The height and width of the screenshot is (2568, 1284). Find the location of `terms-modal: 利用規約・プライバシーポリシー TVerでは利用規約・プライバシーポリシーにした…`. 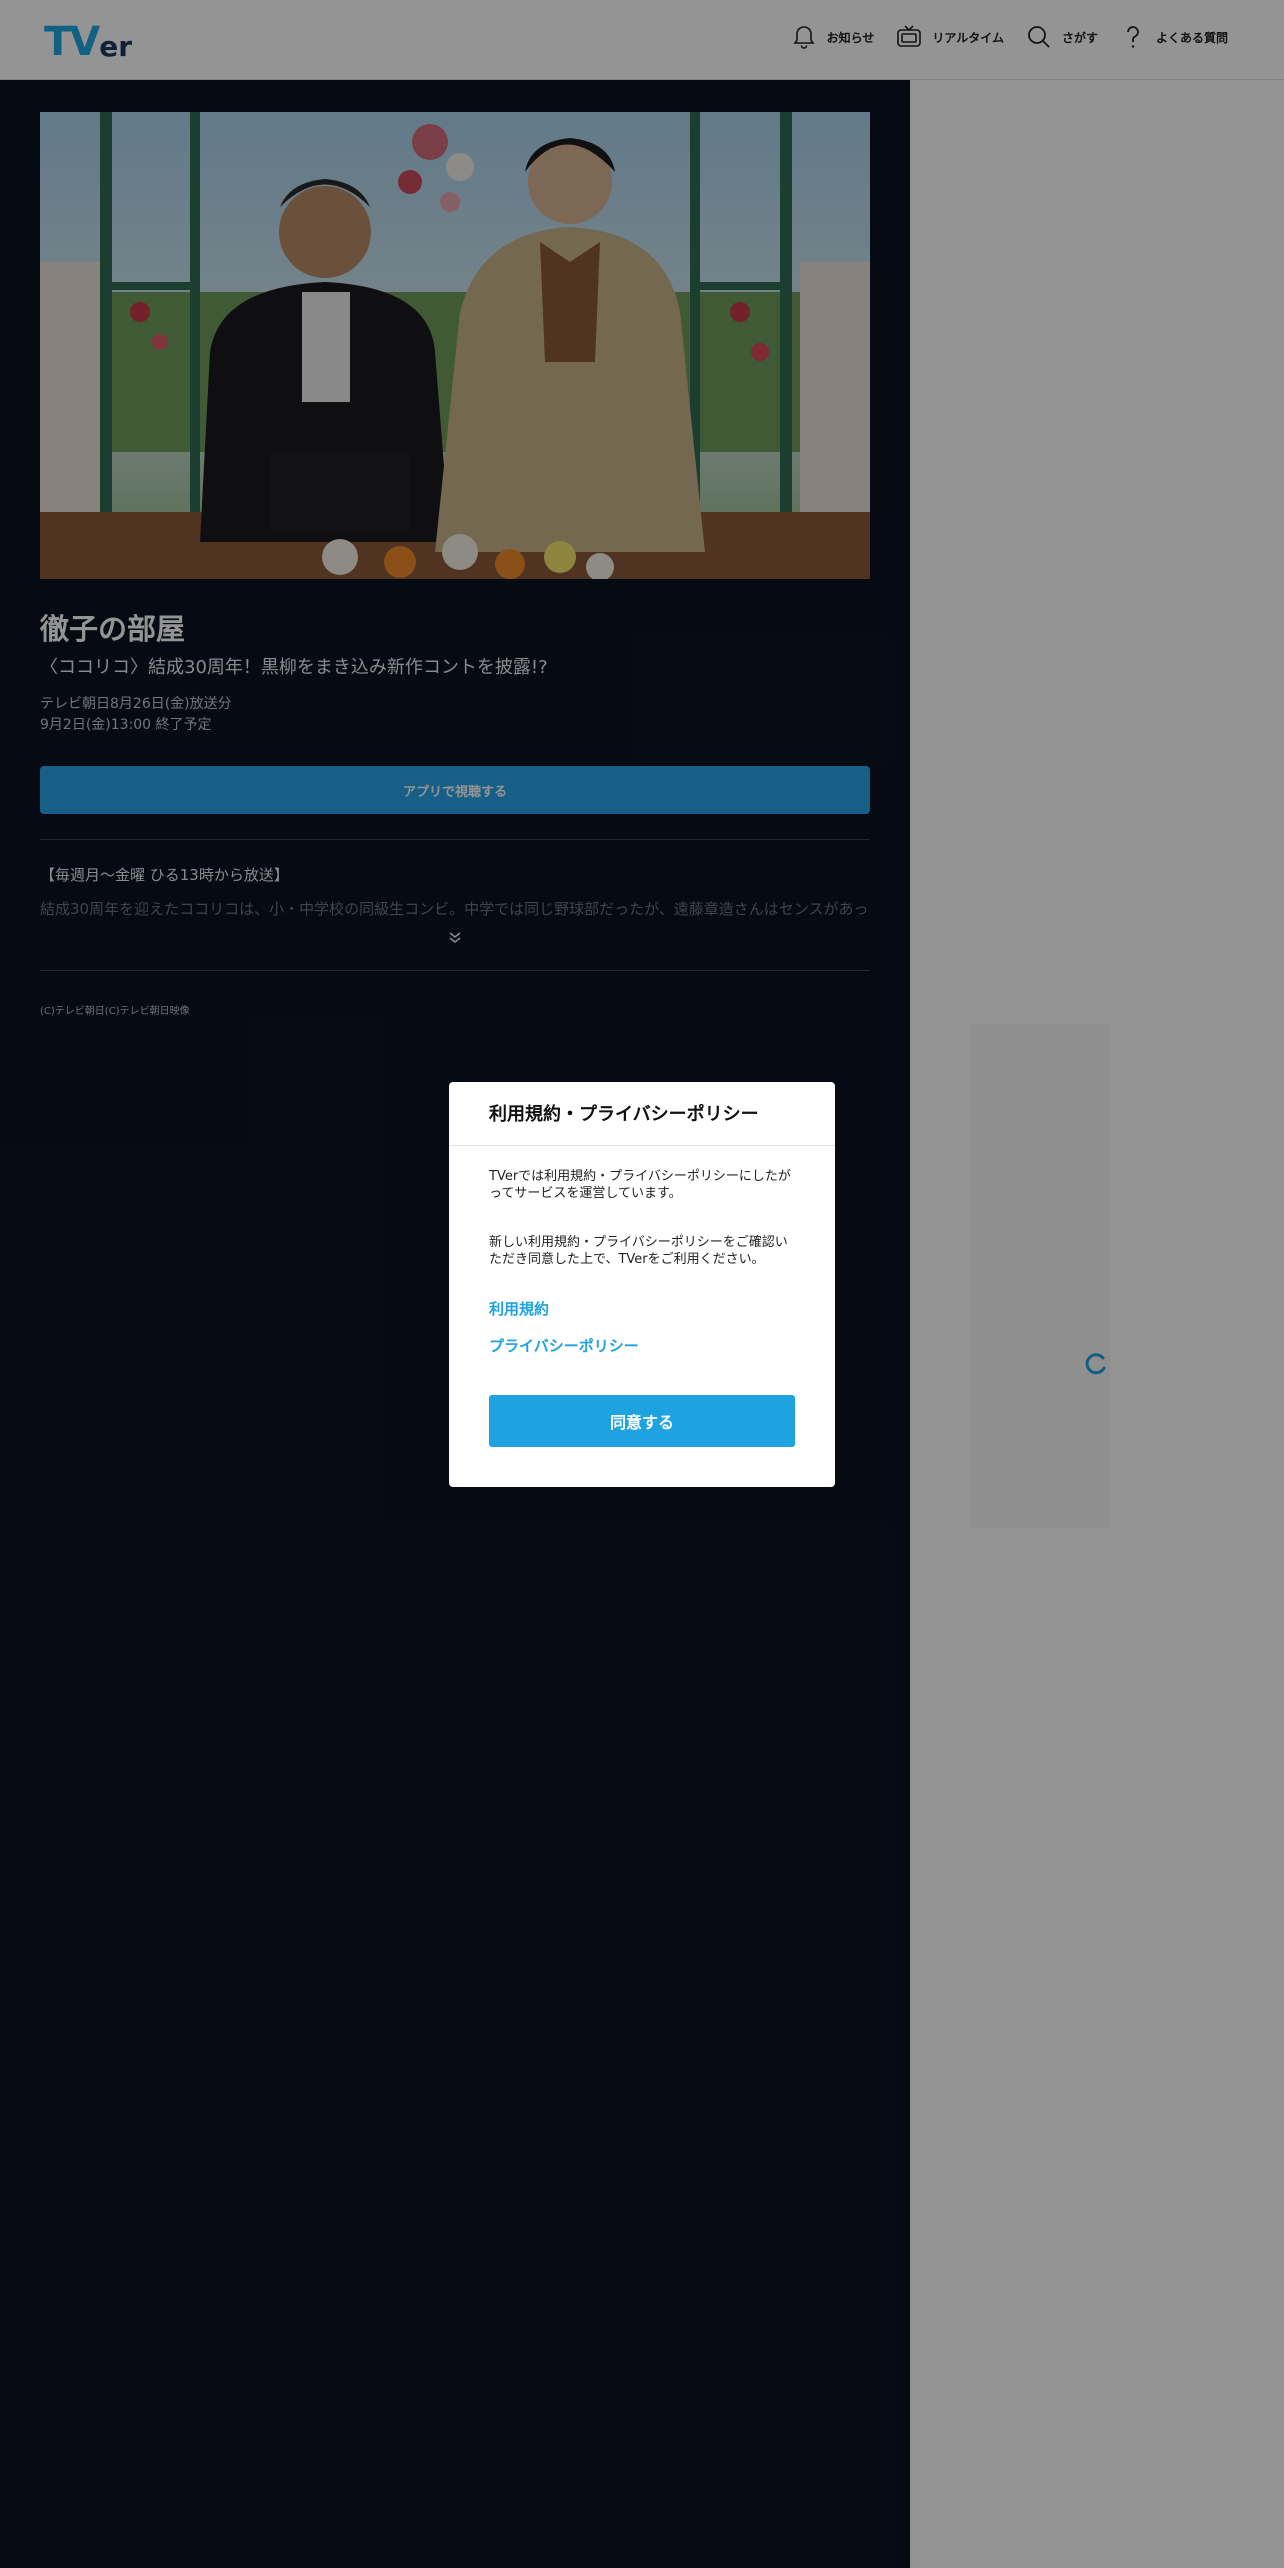

terms-modal: 利用規約・プライバシーポリシー TVerでは利用規約・プライバシーポリシーにした… is located at coordinates (642, 1284).